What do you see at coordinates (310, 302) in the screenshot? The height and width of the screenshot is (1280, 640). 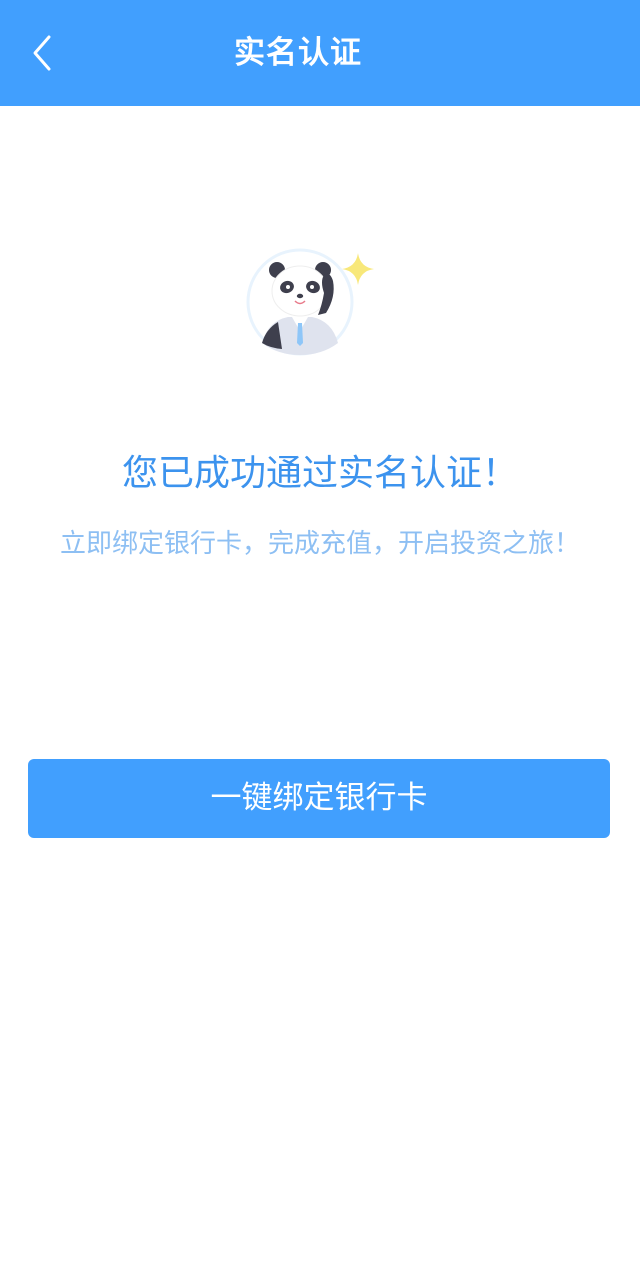 I see `panda-mascot-icon` at bounding box center [310, 302].